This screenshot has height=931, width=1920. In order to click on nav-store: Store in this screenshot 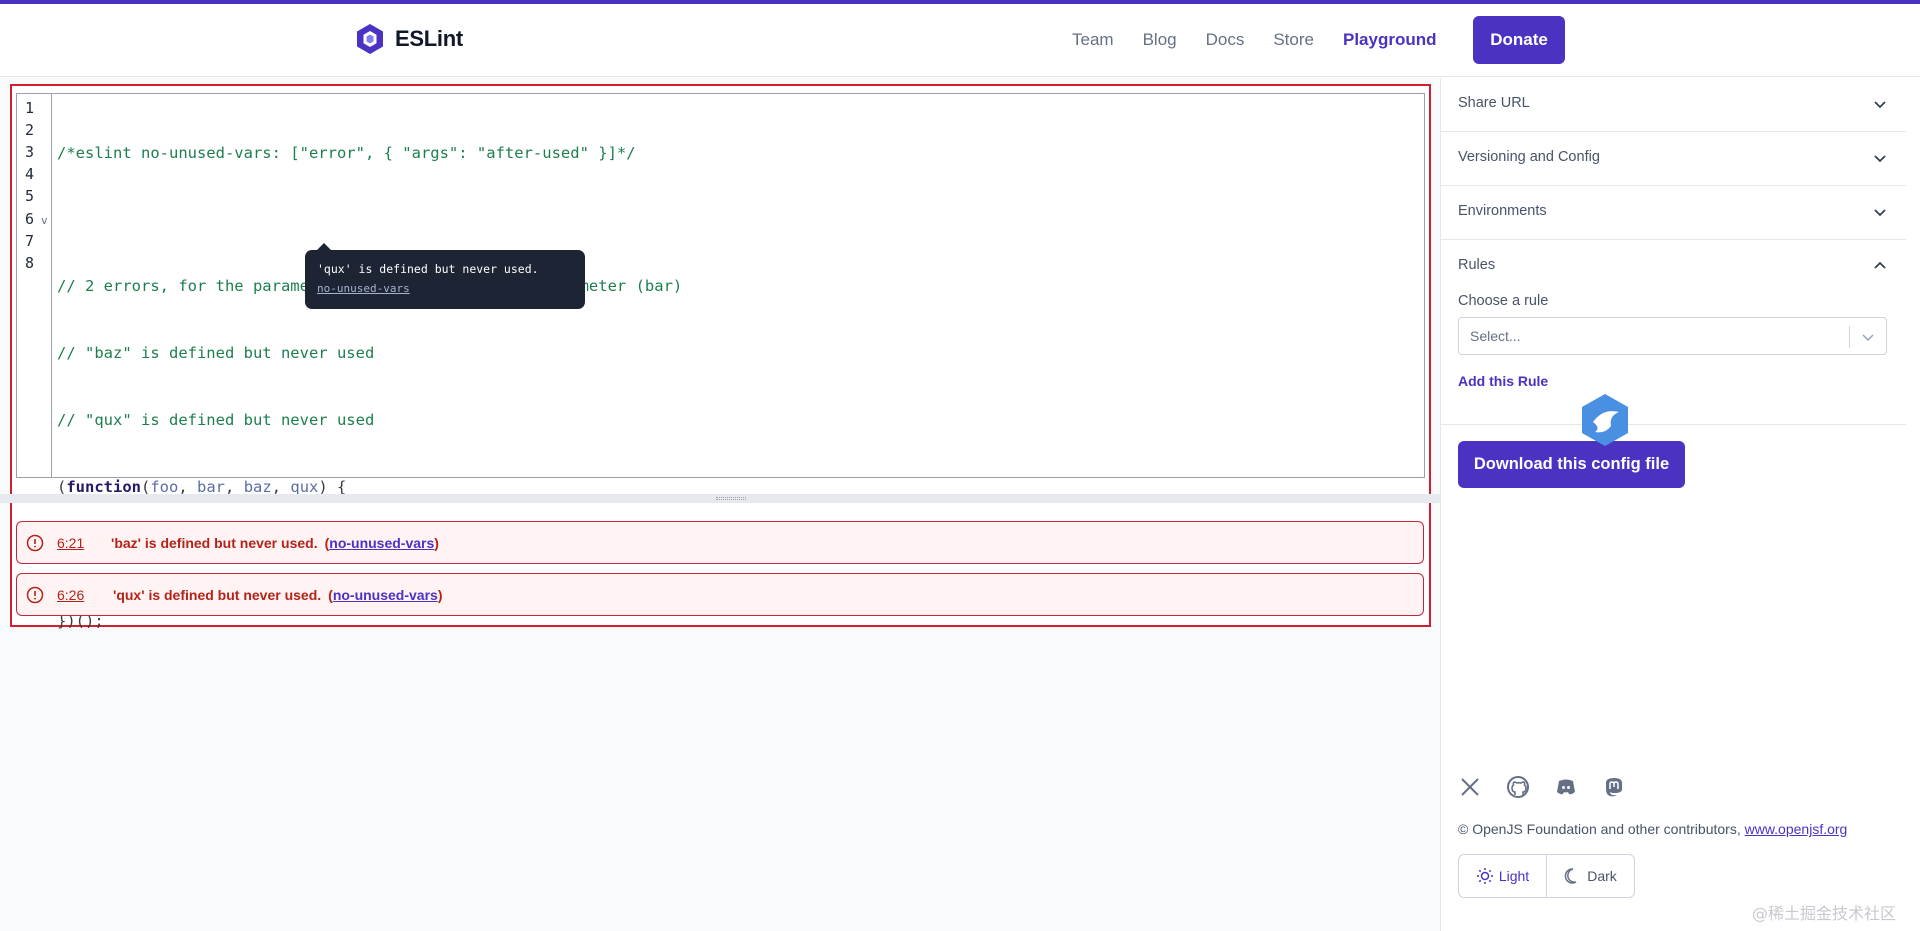, I will do `click(1293, 40)`.